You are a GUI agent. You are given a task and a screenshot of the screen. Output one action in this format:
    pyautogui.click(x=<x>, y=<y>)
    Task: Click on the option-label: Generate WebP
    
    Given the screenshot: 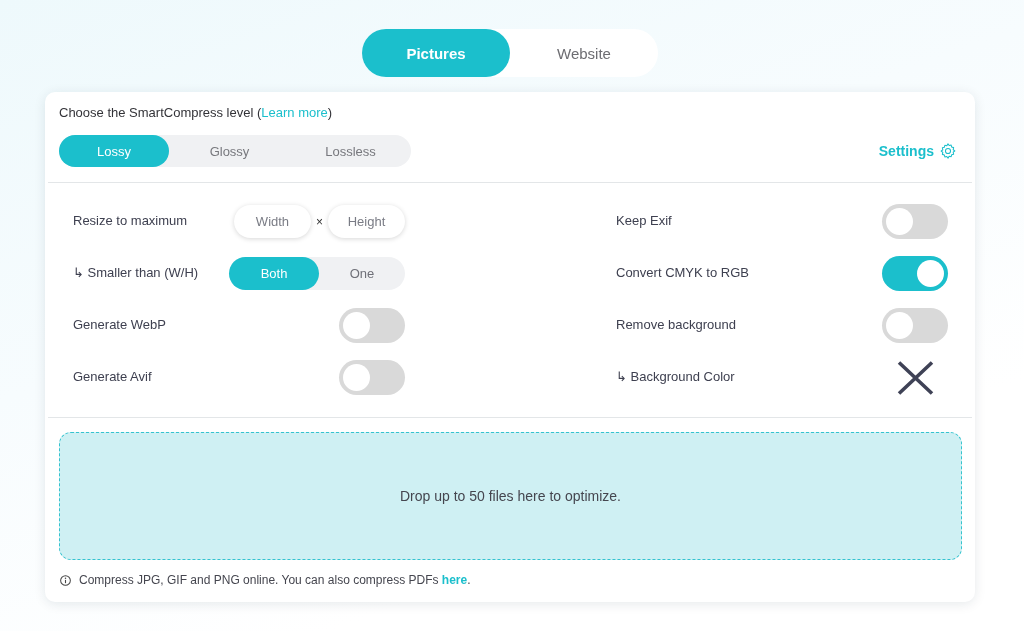 What is the action you would take?
    pyautogui.click(x=119, y=324)
    